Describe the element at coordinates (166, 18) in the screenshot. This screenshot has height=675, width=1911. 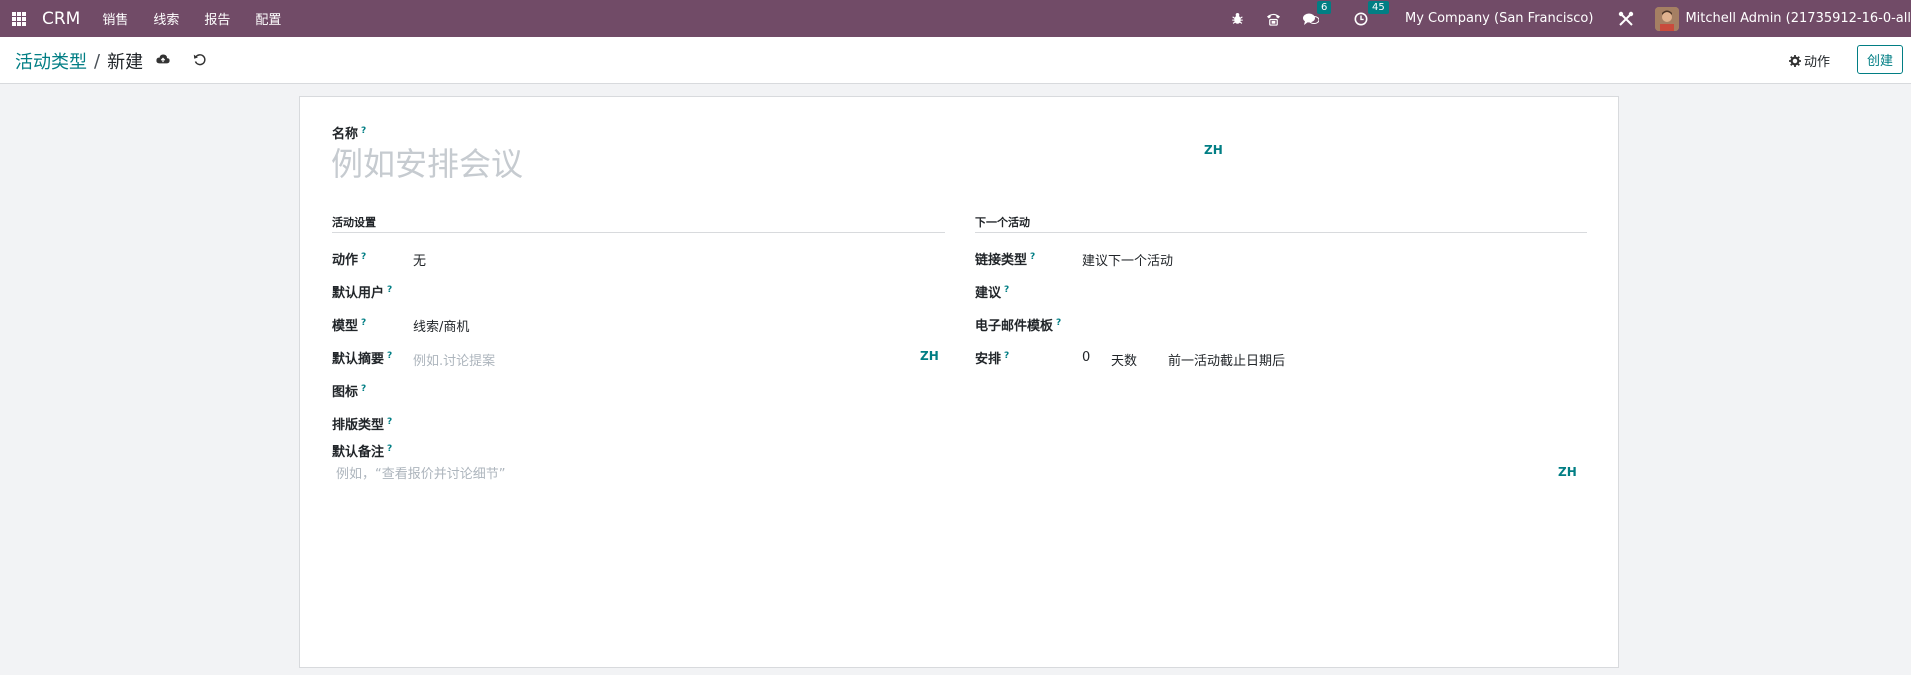
I see `menu-leads: 线索` at that location.